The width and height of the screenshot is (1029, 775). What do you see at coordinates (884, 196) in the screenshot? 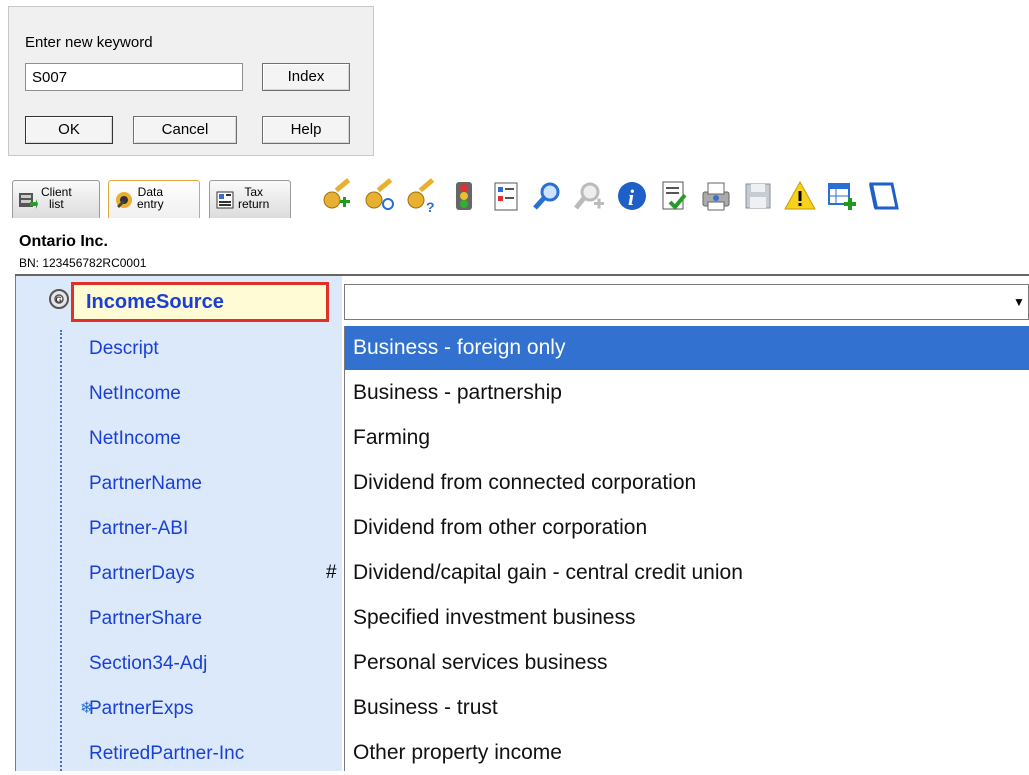
I see `form-icon` at bounding box center [884, 196].